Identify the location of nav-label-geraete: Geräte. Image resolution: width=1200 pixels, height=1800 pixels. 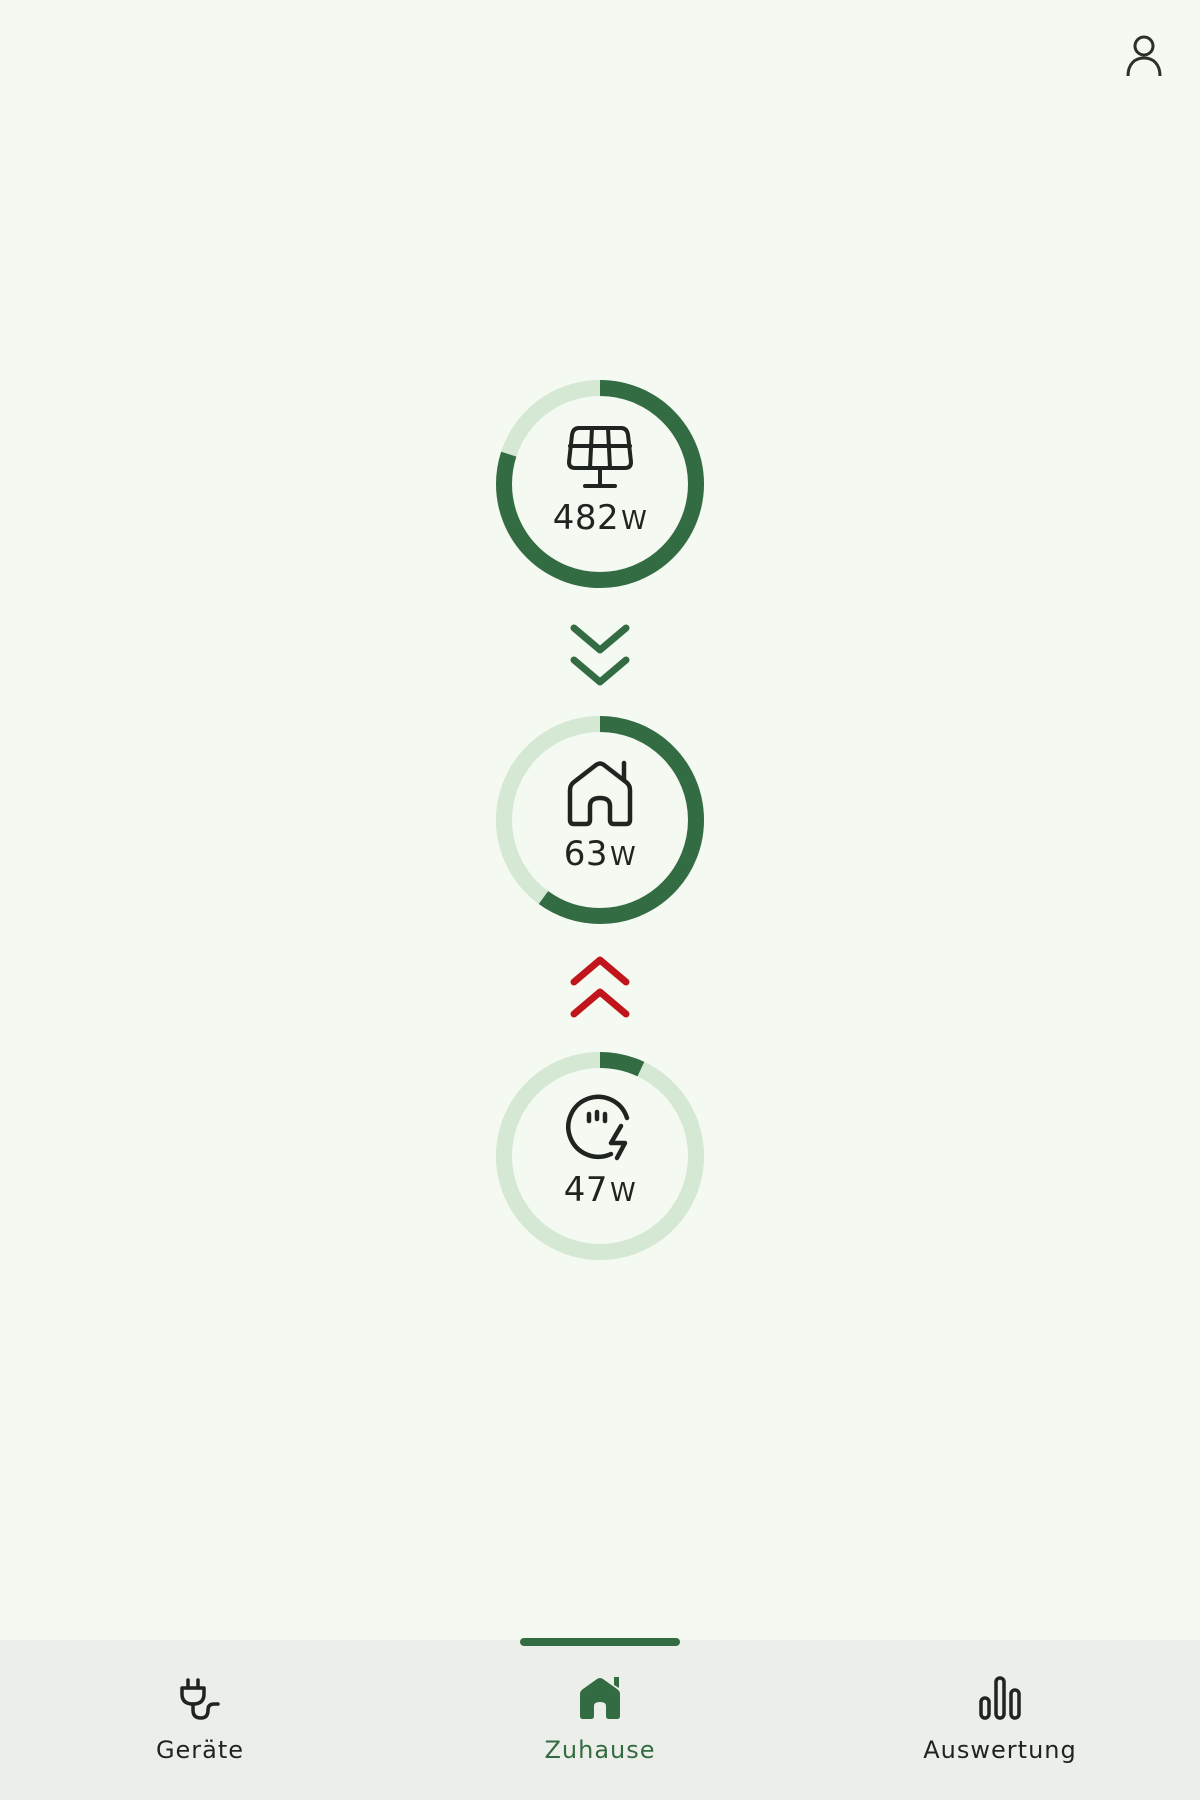
(200, 1750).